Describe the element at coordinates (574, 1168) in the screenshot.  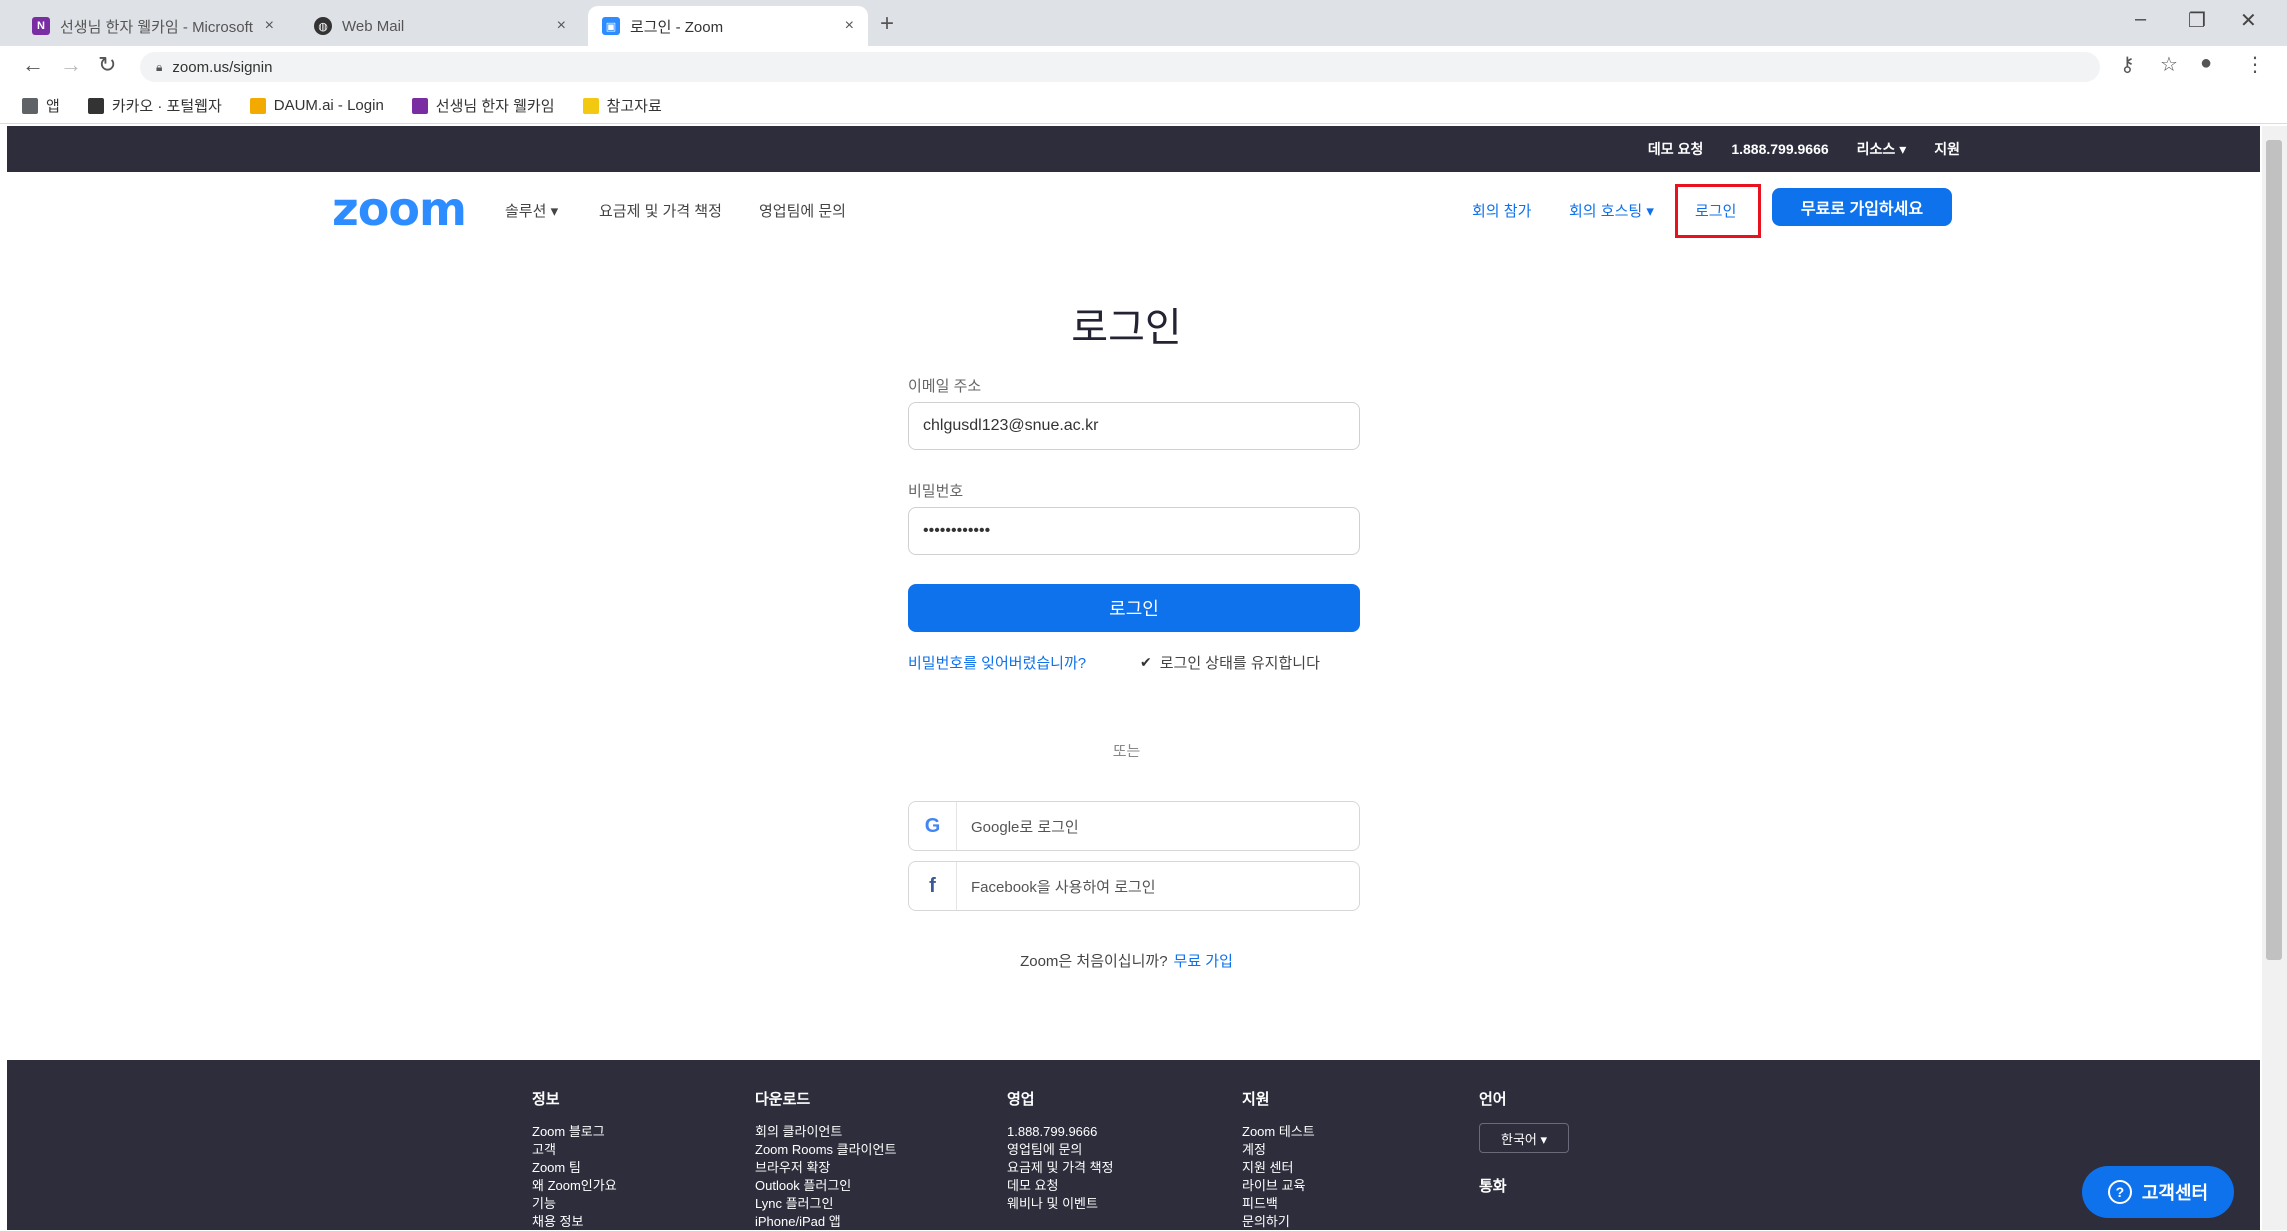
I see `footer-link: Zoom 팀` at that location.